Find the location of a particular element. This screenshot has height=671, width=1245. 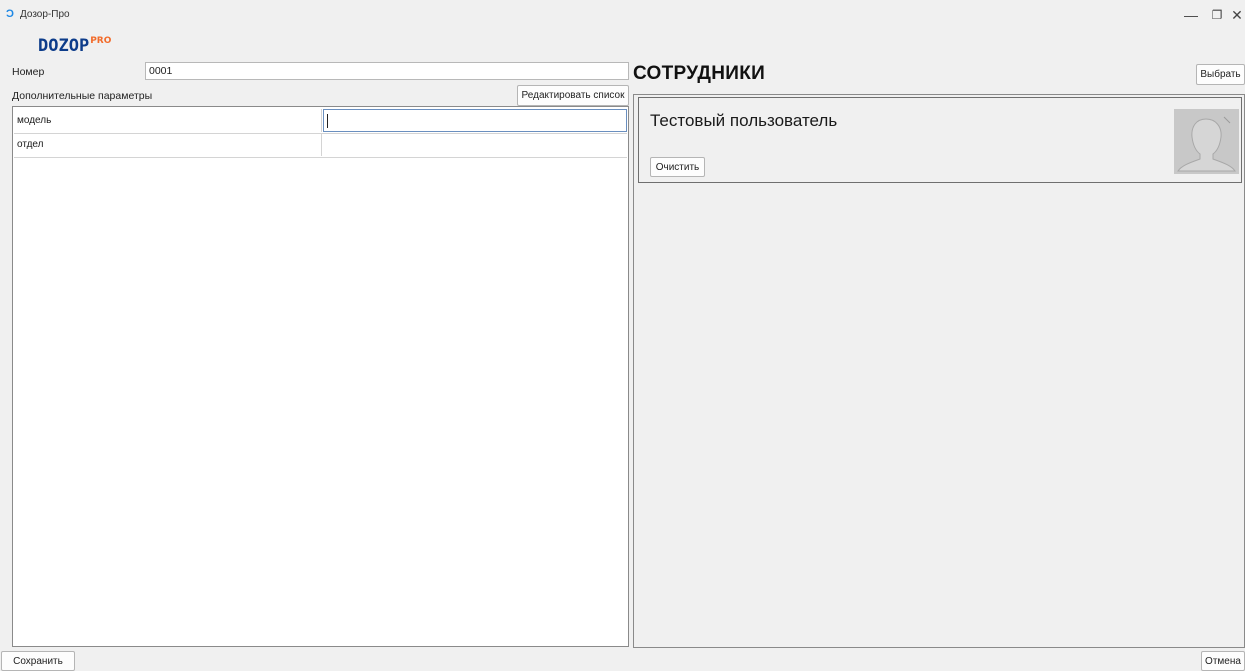

param-key-model: модель is located at coordinates (168, 120).